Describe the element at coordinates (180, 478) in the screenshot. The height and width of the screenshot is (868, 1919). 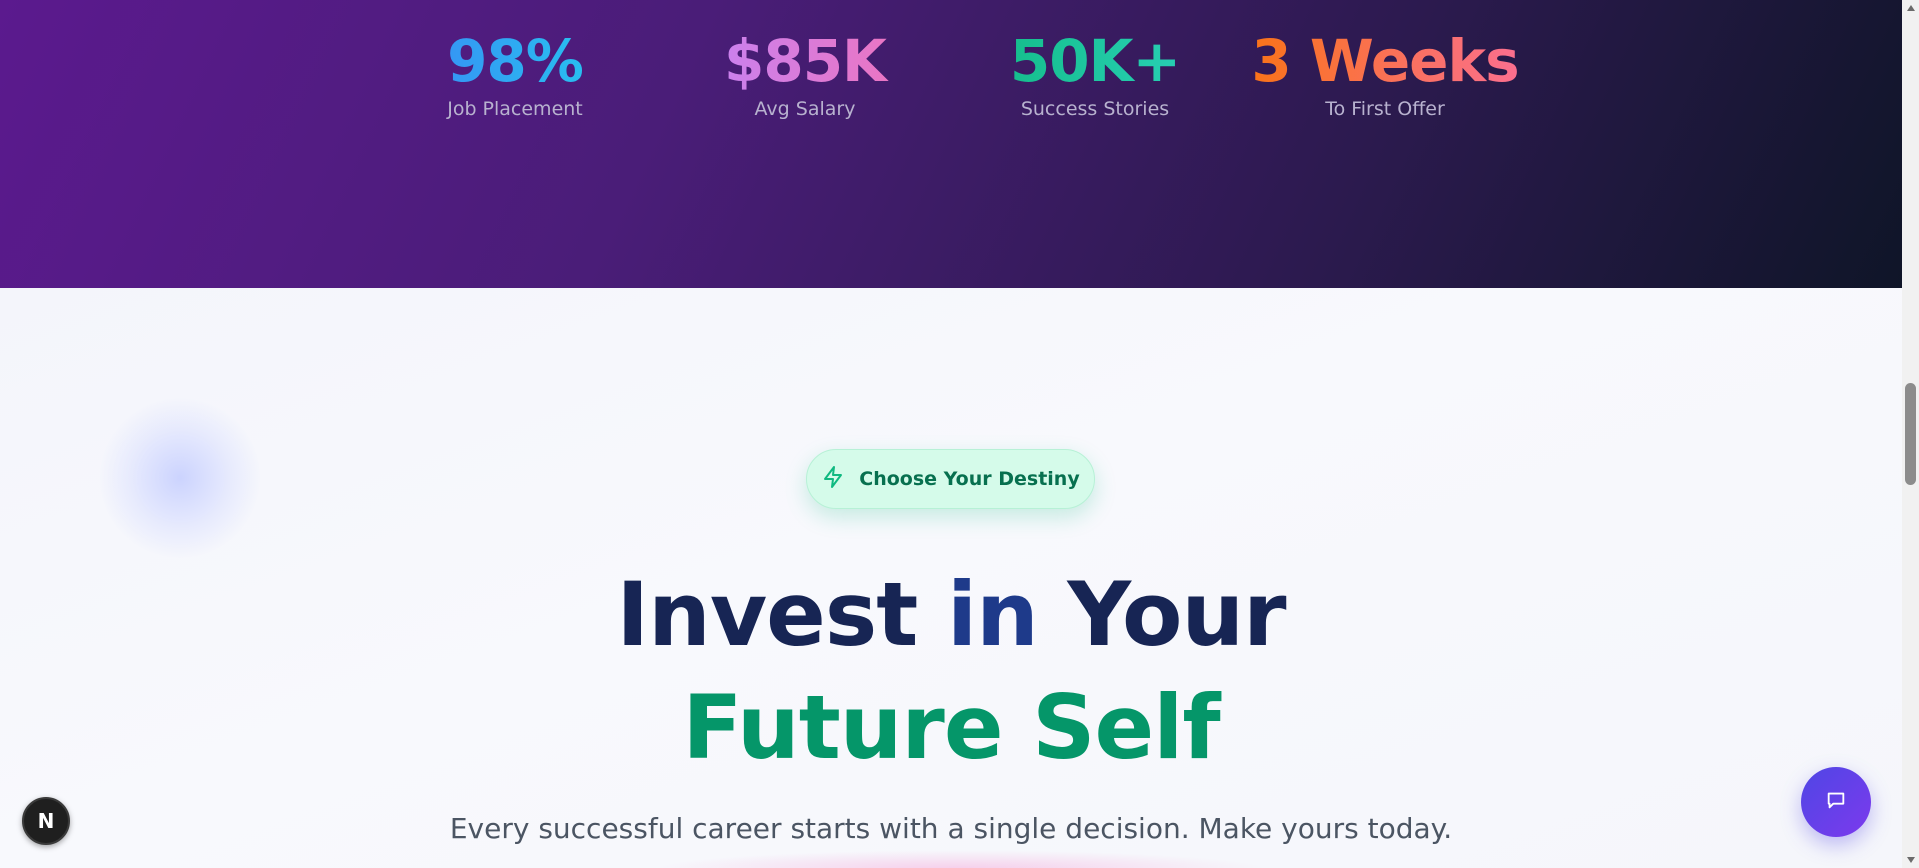
I see `decorative-blob` at that location.